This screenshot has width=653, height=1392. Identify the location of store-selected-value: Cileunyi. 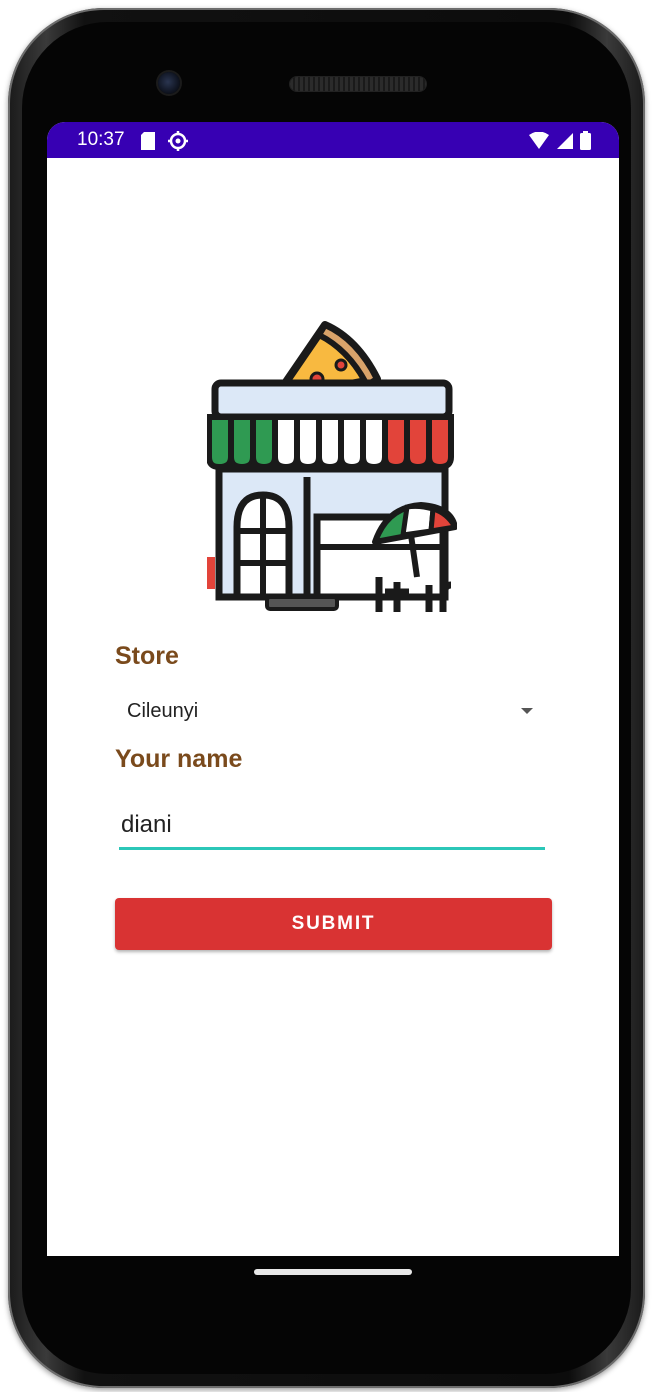
(163, 711).